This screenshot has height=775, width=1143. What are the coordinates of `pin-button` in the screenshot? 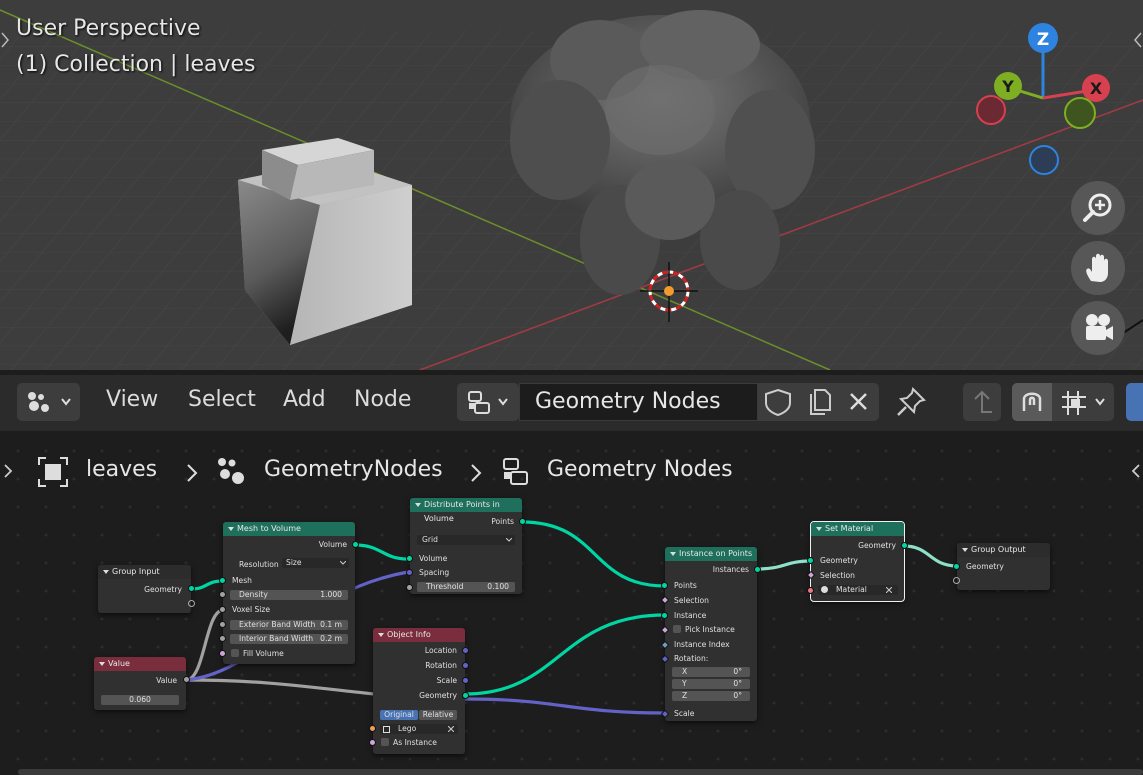 It's located at (911, 402).